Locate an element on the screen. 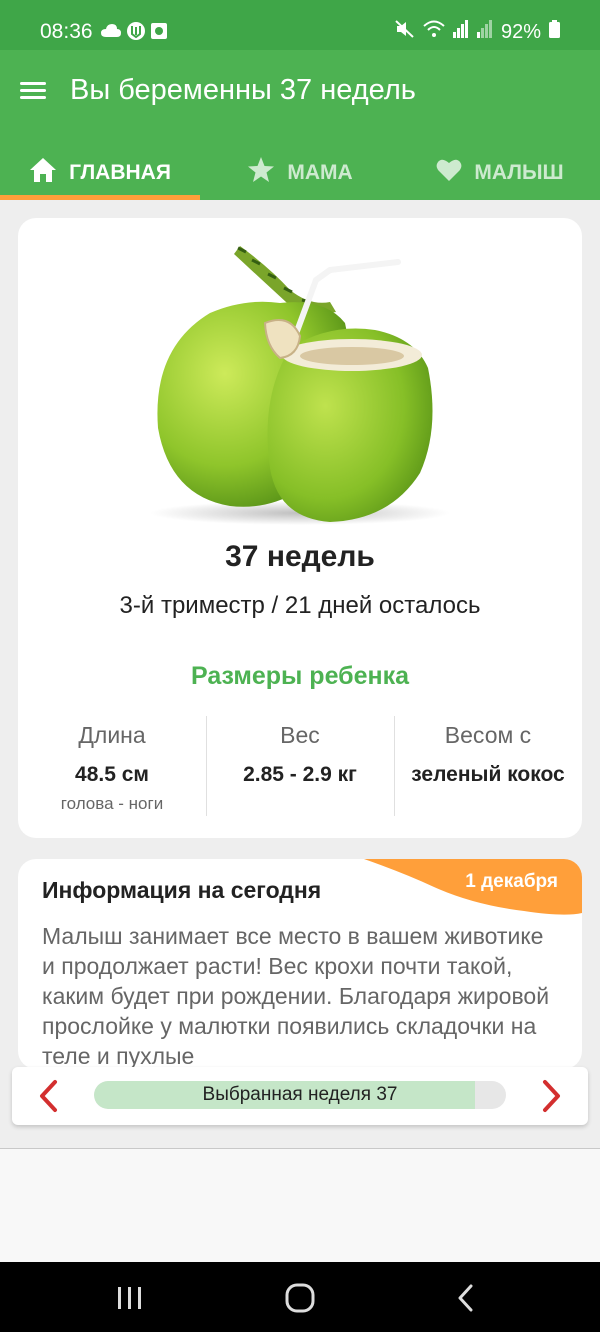 The height and width of the screenshot is (1332, 600). tab-baby-label: МАЛЫШ is located at coordinates (519, 172).